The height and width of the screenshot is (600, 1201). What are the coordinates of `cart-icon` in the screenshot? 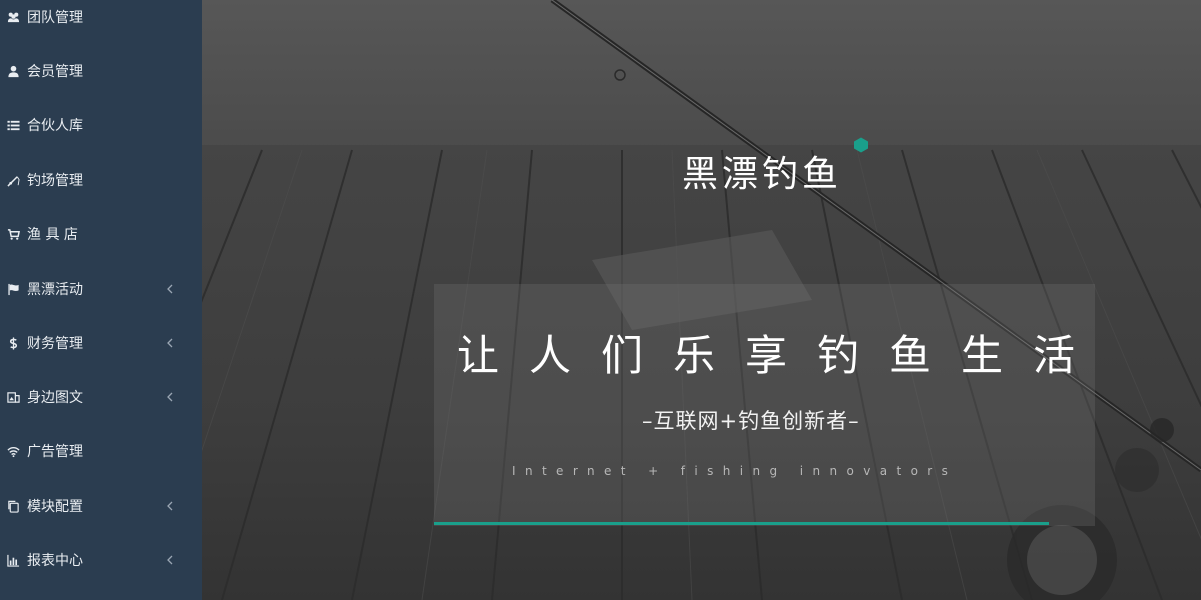 It's located at (13, 234).